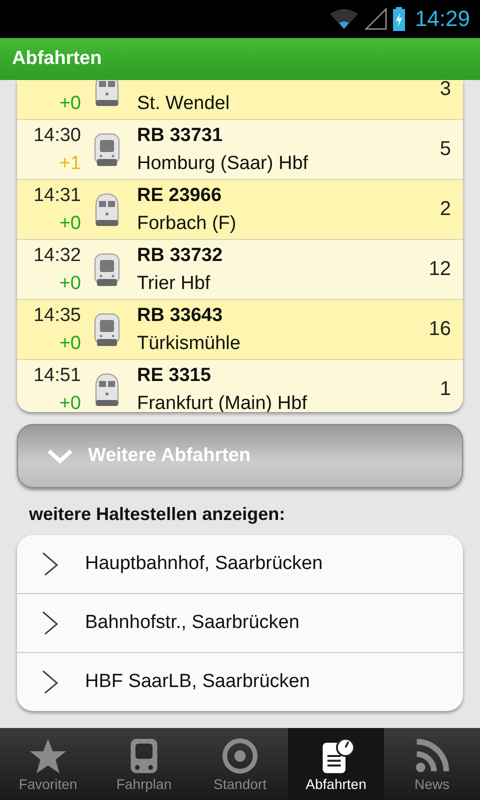  Describe the element at coordinates (184, 104) in the screenshot. I see `destination: St. Wendel` at that location.